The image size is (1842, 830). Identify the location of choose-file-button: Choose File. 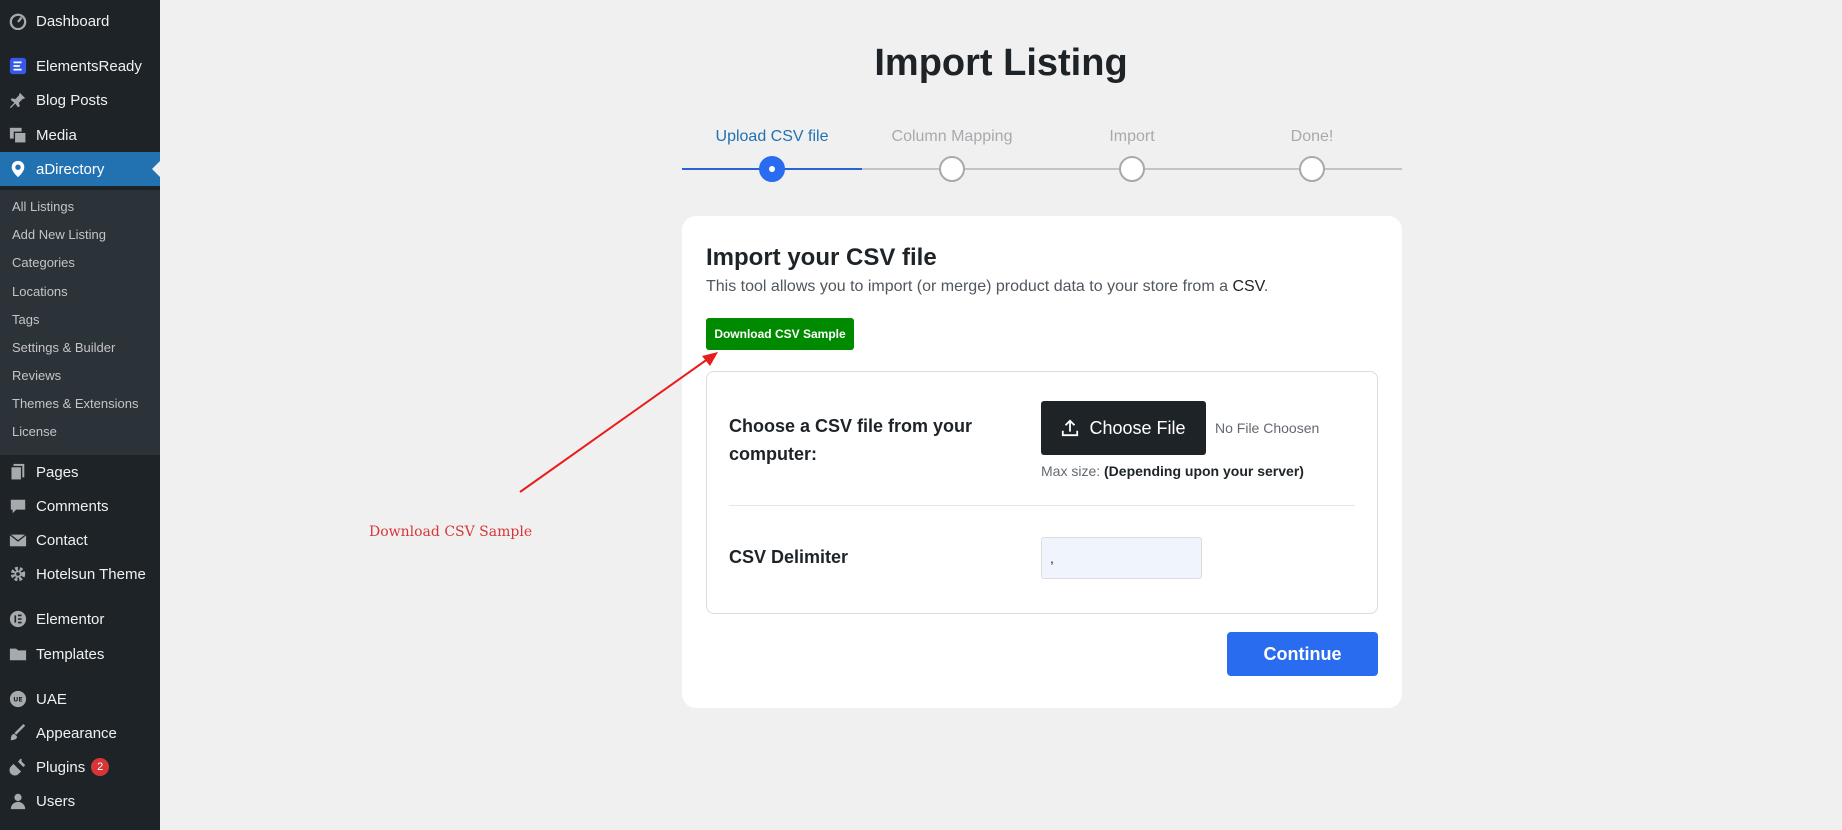
(1123, 428).